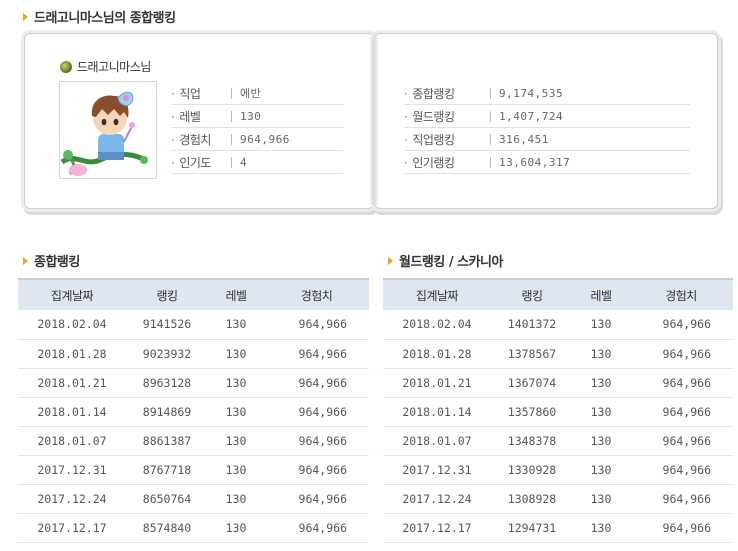 Image resolution: width=738 pixels, height=551 pixels. I want to click on character-info-list: 직업 에반 레벨 130 경험치 964,966 인기도 4, so click(257, 128).